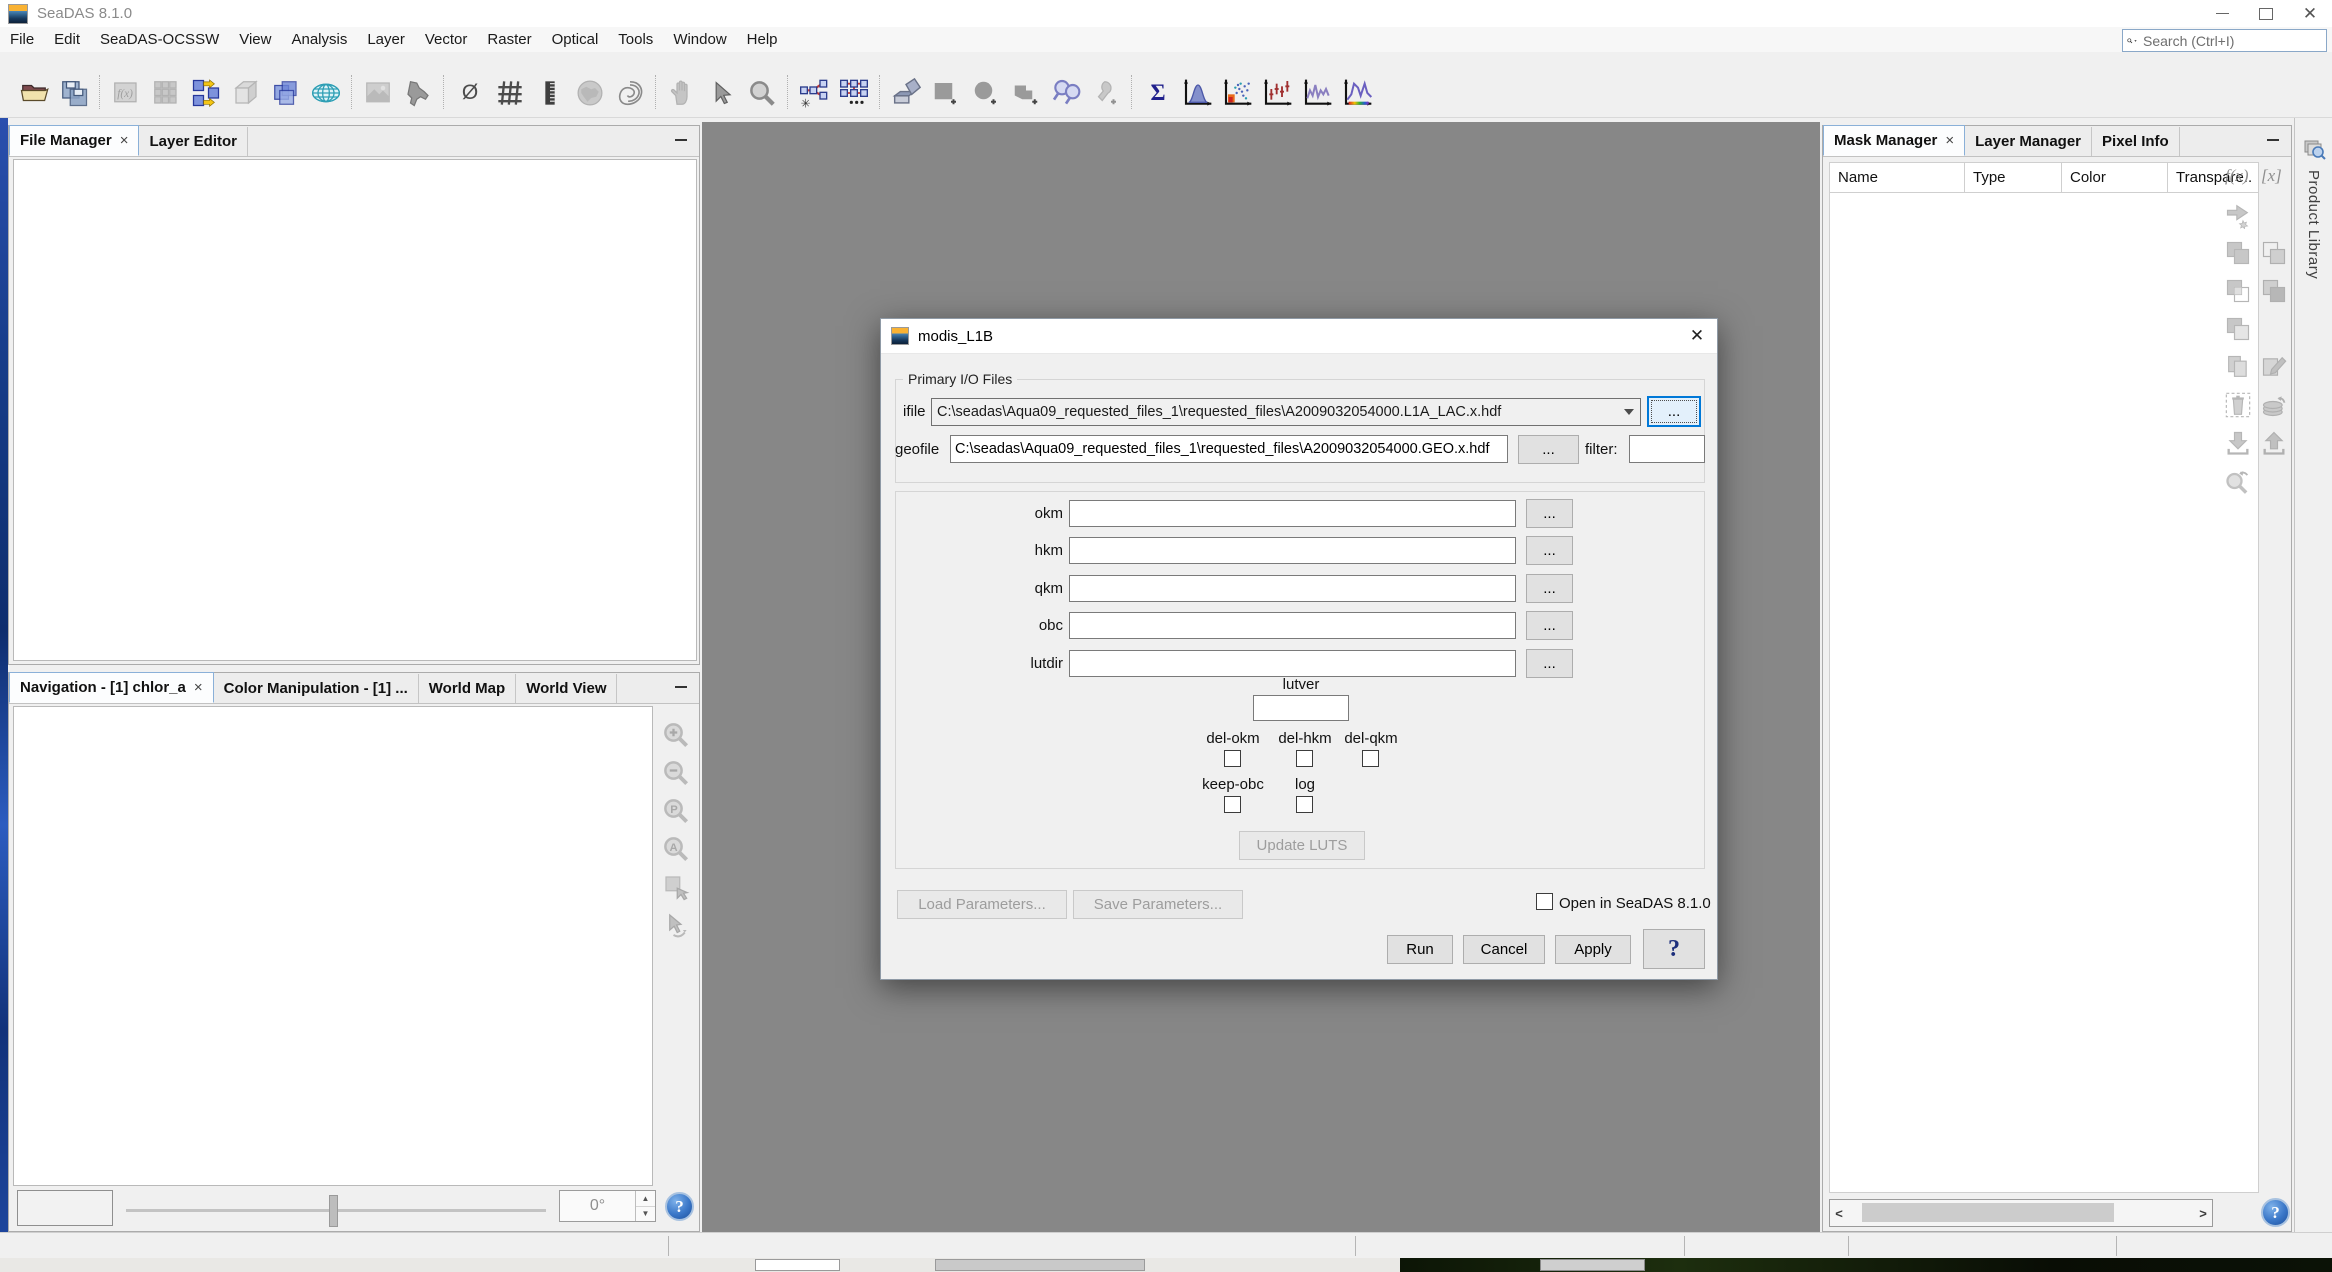 The width and height of the screenshot is (2332, 1272). What do you see at coordinates (762, 39) in the screenshot?
I see `menu-help: Help` at bounding box center [762, 39].